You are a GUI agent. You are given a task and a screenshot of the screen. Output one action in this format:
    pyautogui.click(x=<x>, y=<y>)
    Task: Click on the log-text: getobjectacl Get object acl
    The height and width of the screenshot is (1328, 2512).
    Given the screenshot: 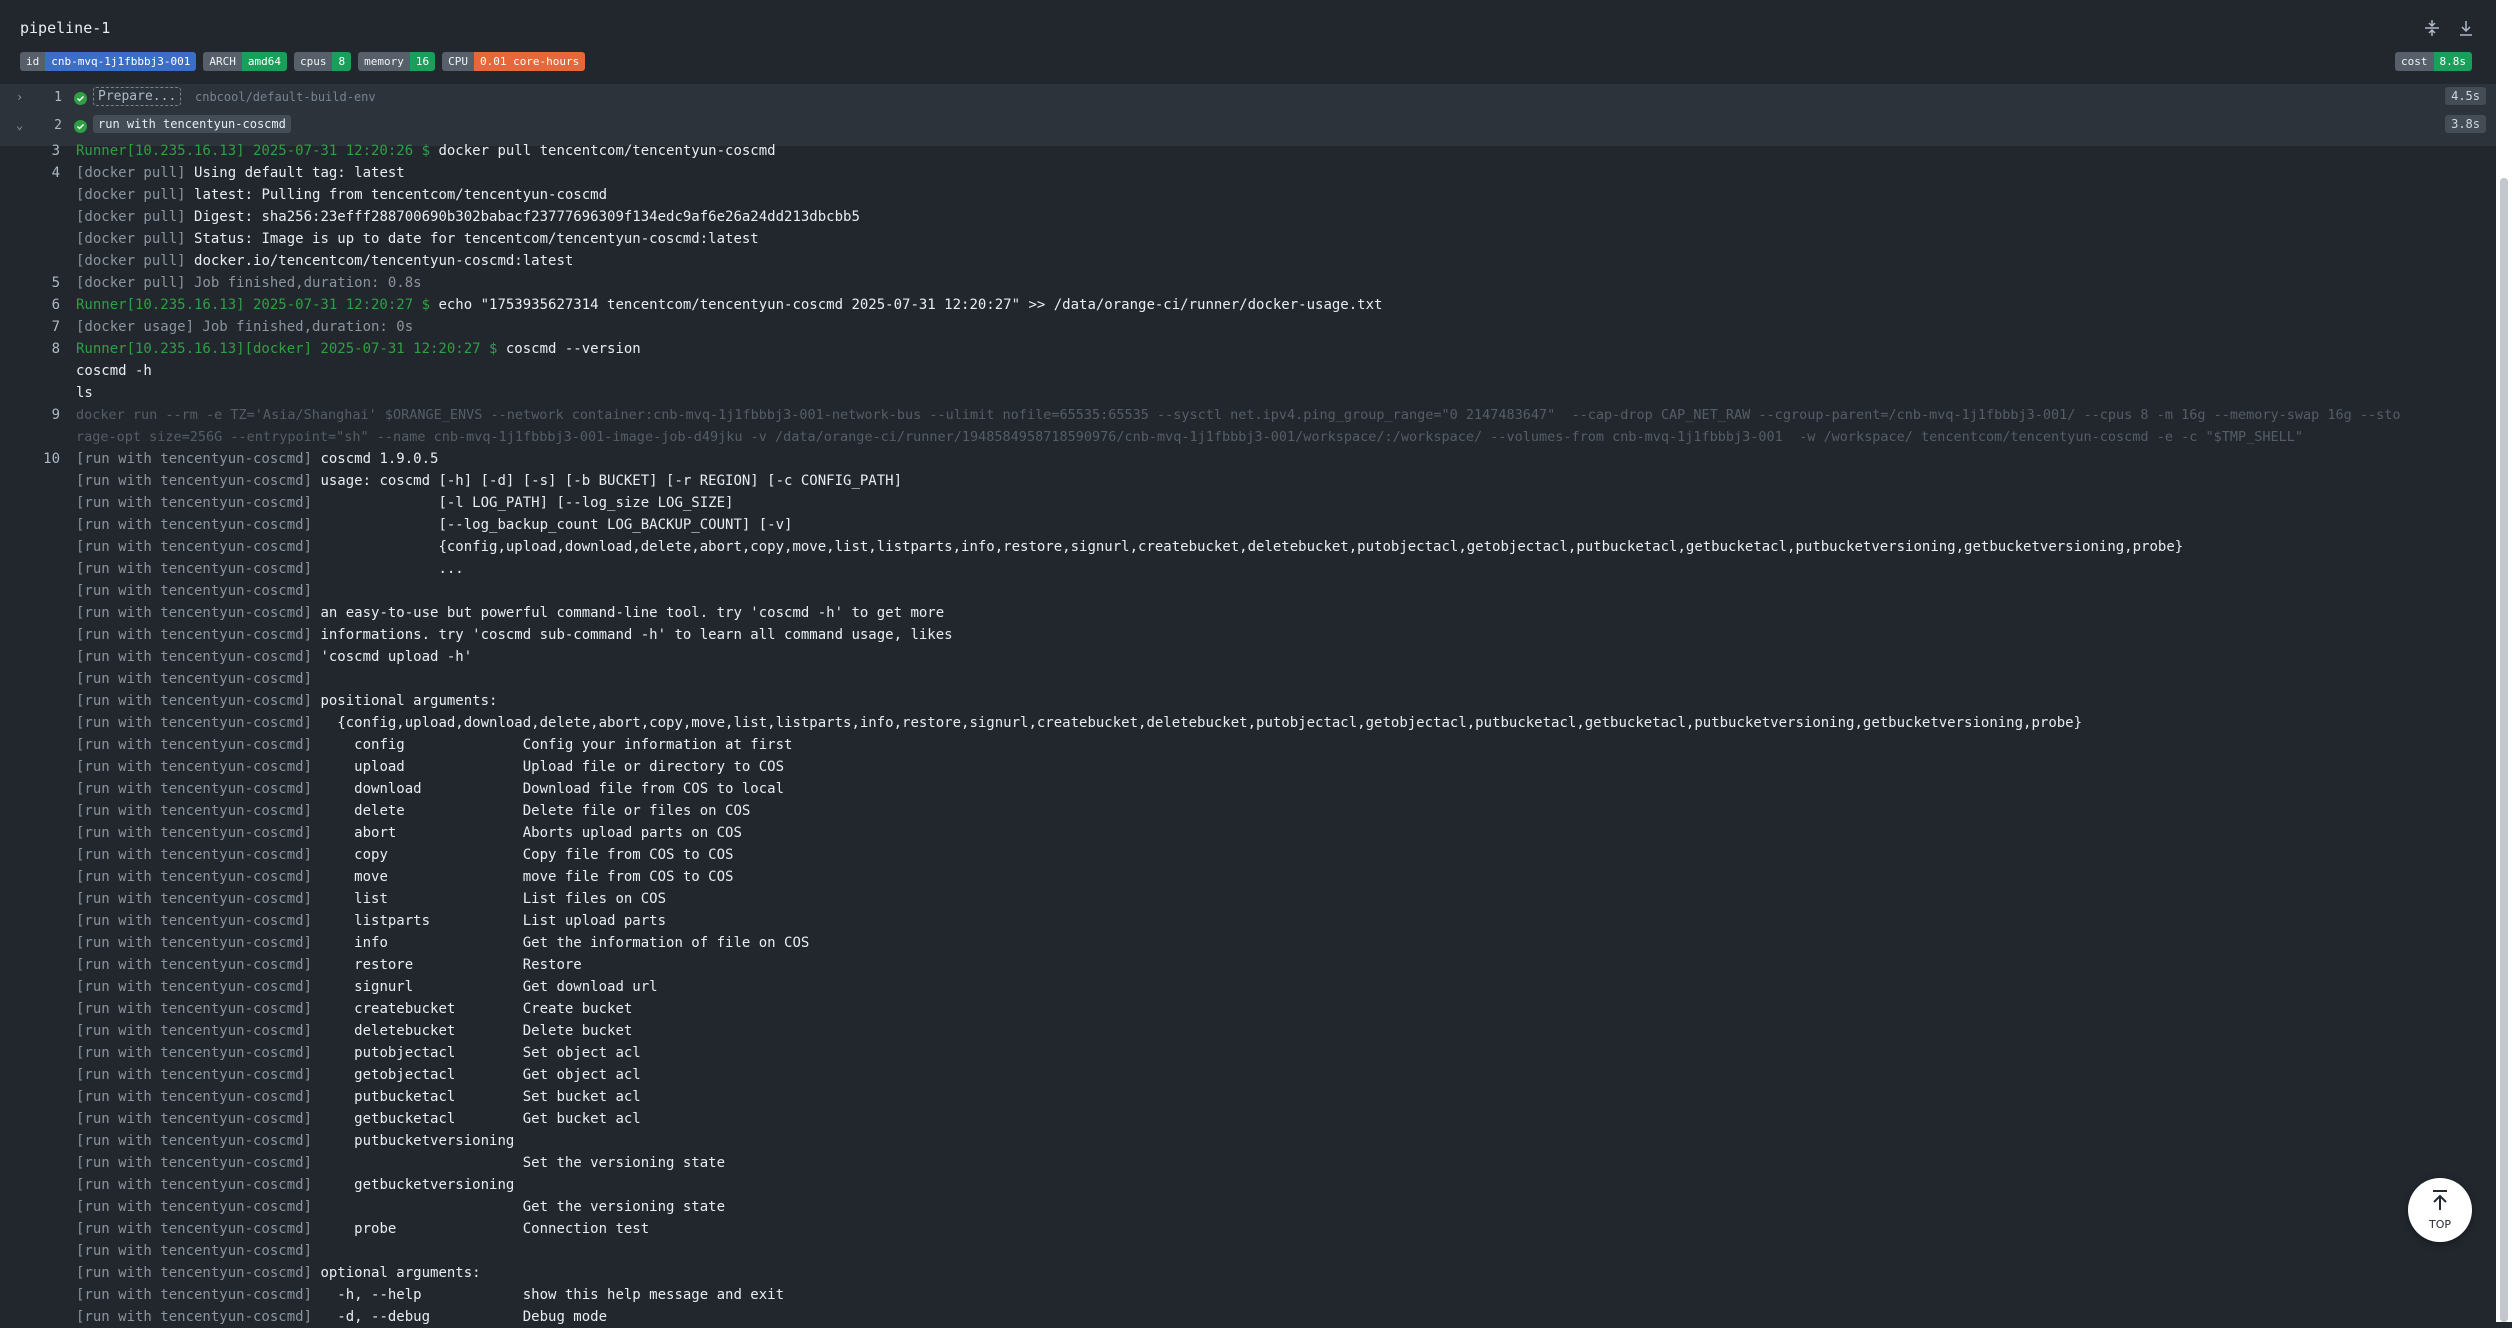 What is the action you would take?
    pyautogui.click(x=480, y=1075)
    